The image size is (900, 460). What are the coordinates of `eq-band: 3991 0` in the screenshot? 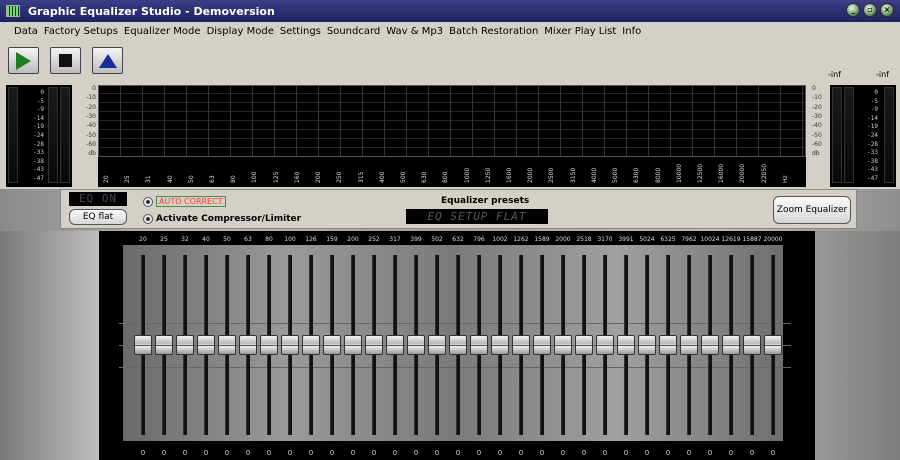 It's located at (626, 345).